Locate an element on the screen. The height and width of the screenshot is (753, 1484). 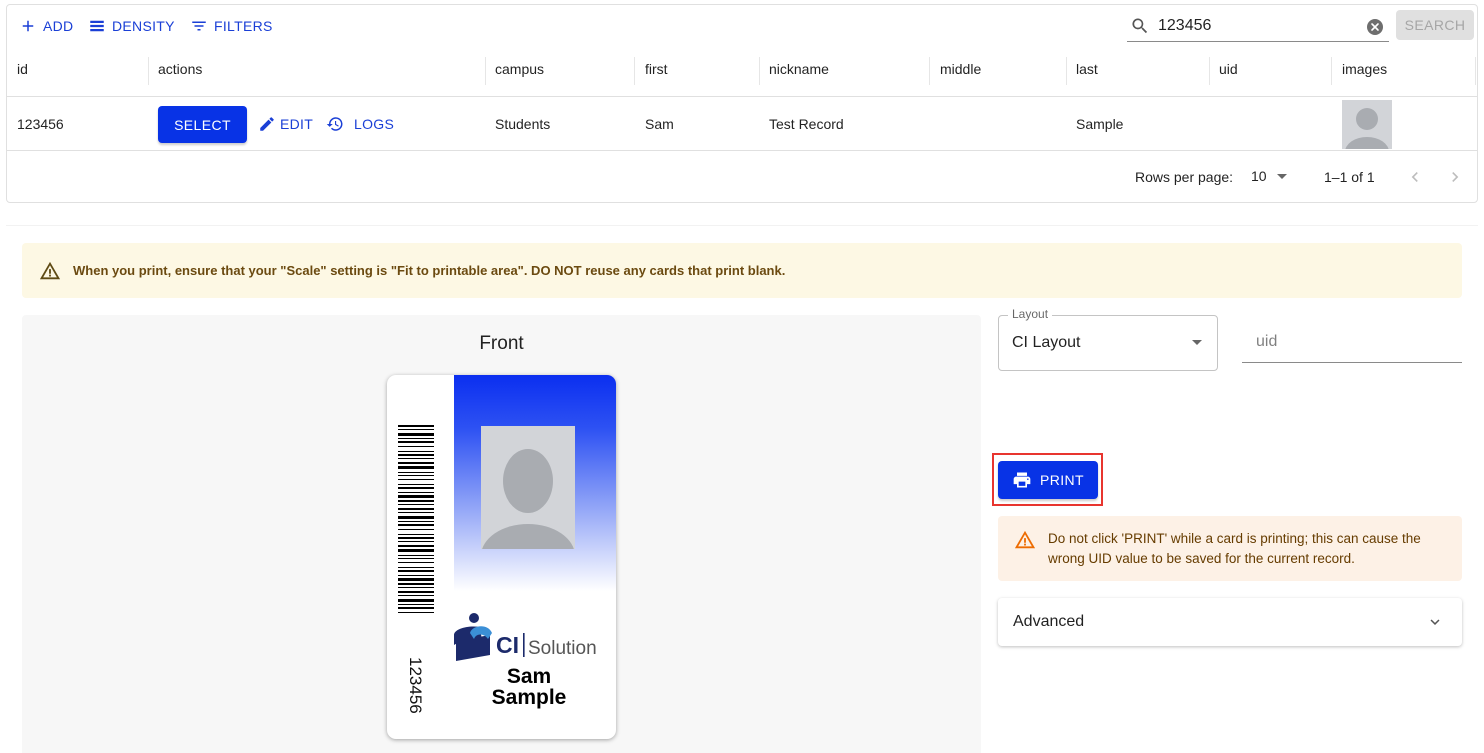
uid-input is located at coordinates (1351, 342).